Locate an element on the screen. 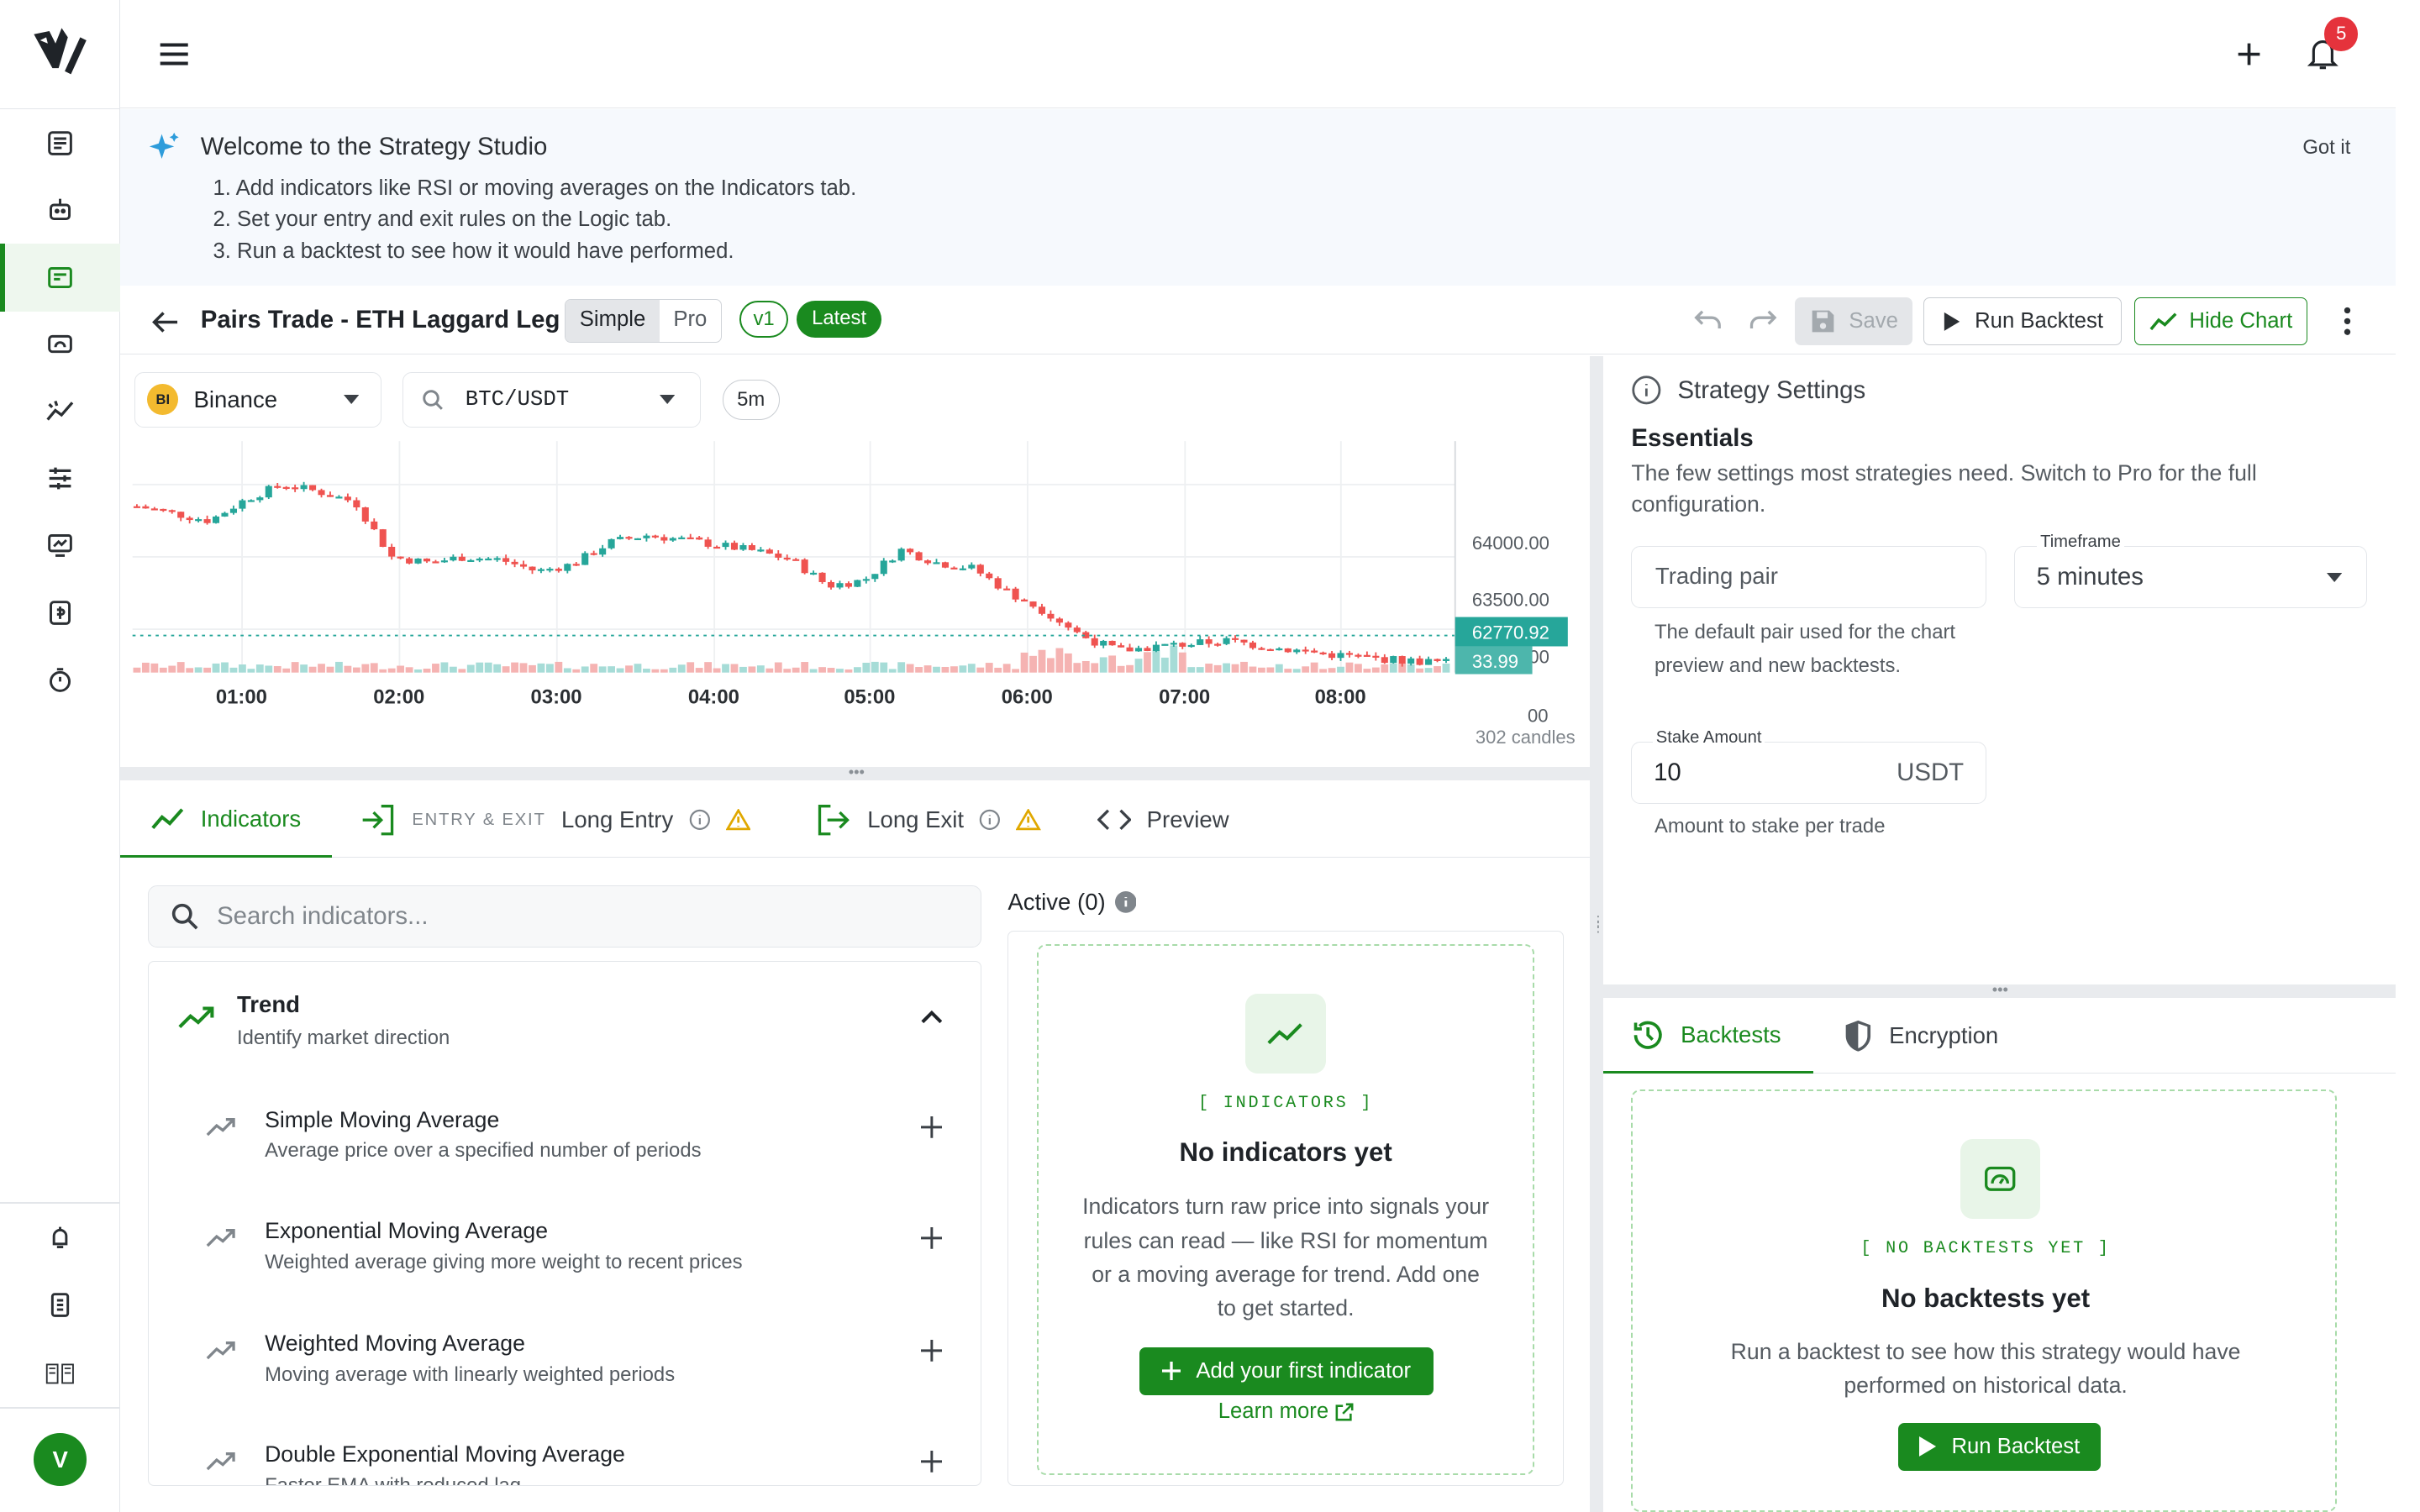 The width and height of the screenshot is (2420, 1512). vertical-resize-handle: ⋮ ⋮ is located at coordinates (1597, 934).